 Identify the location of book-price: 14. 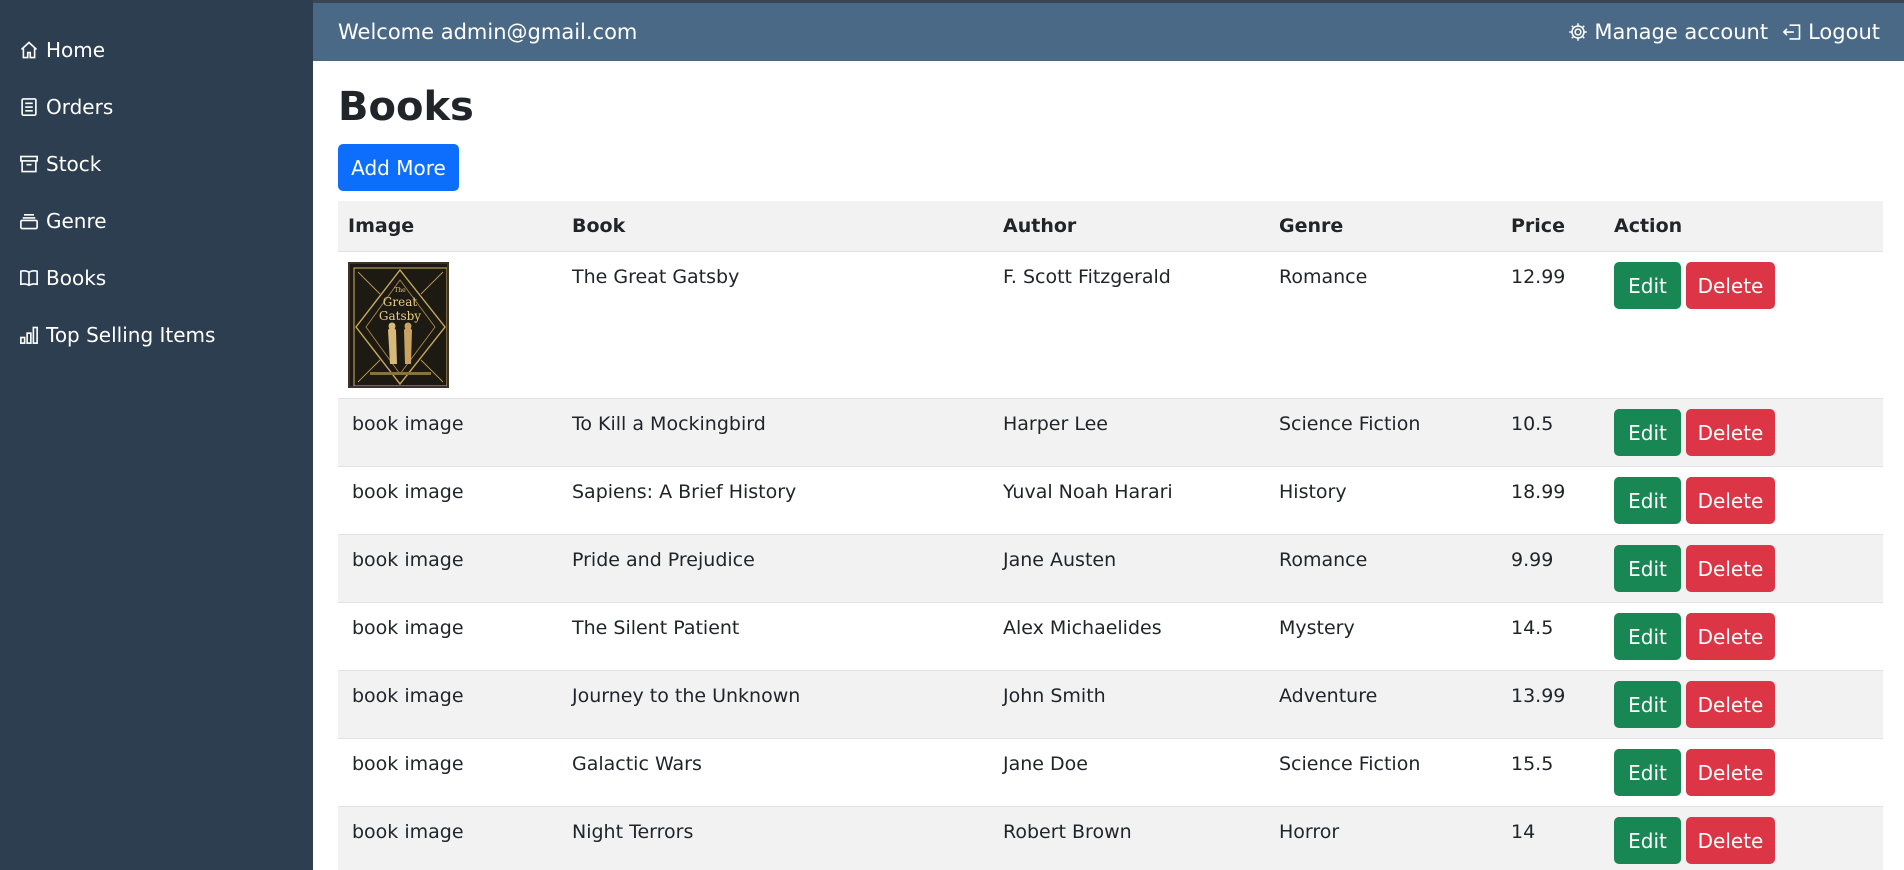
(1523, 832).